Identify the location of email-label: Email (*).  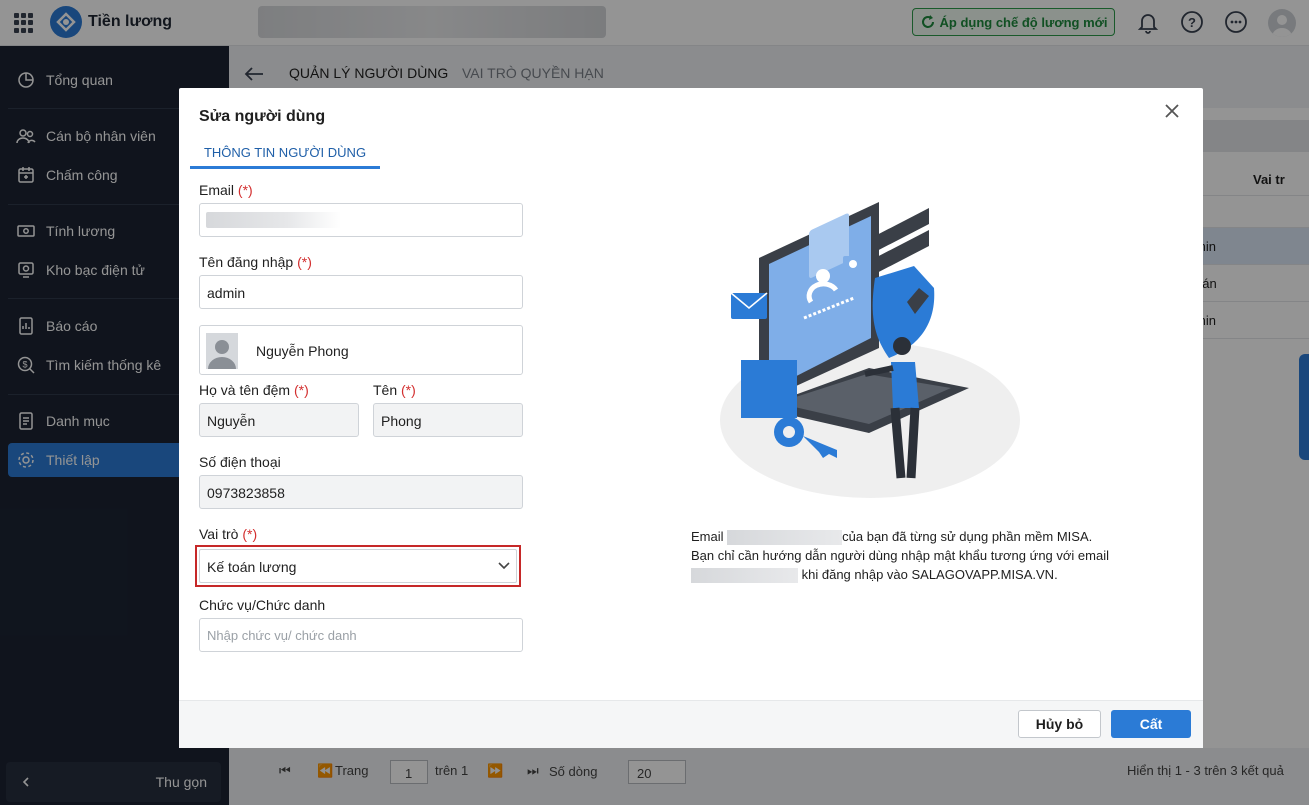
(226, 190).